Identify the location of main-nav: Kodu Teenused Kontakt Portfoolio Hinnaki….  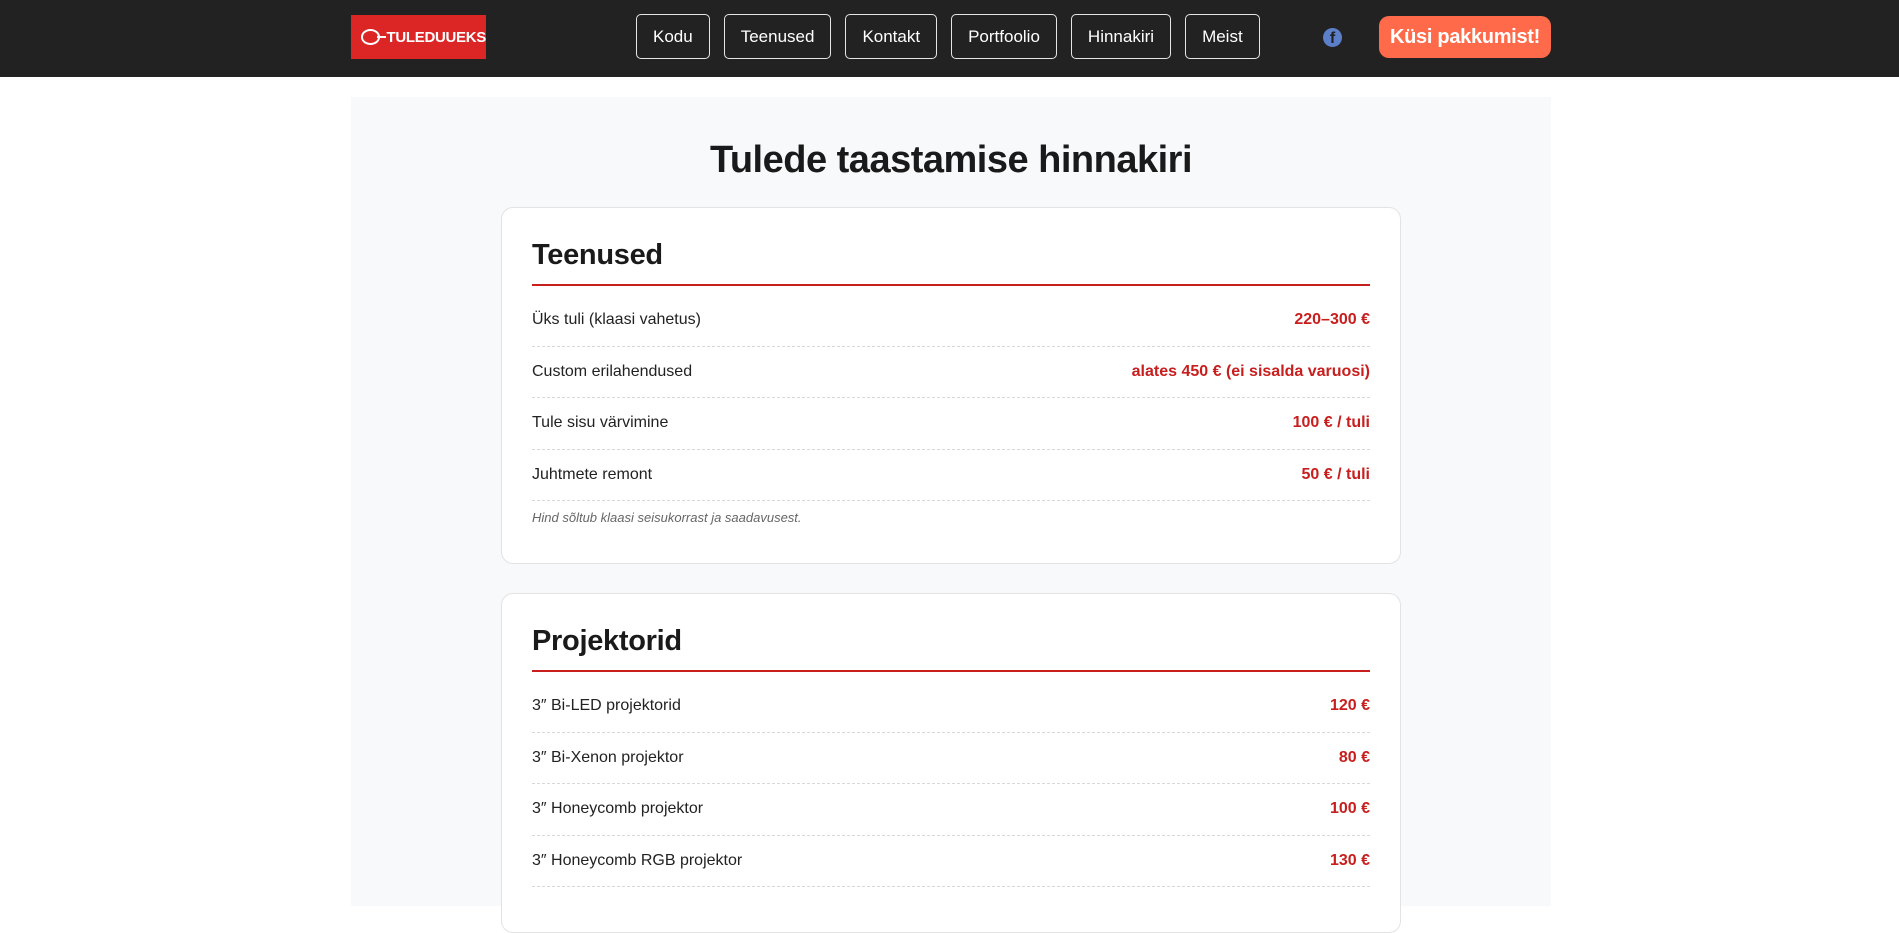
(948, 36).